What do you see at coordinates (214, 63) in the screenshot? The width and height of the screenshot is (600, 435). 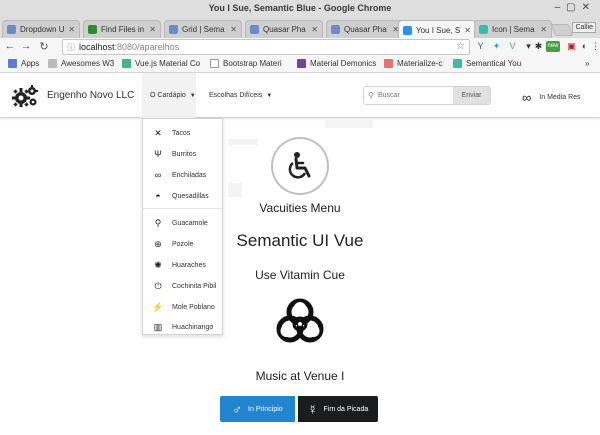 I see `page-icon` at bounding box center [214, 63].